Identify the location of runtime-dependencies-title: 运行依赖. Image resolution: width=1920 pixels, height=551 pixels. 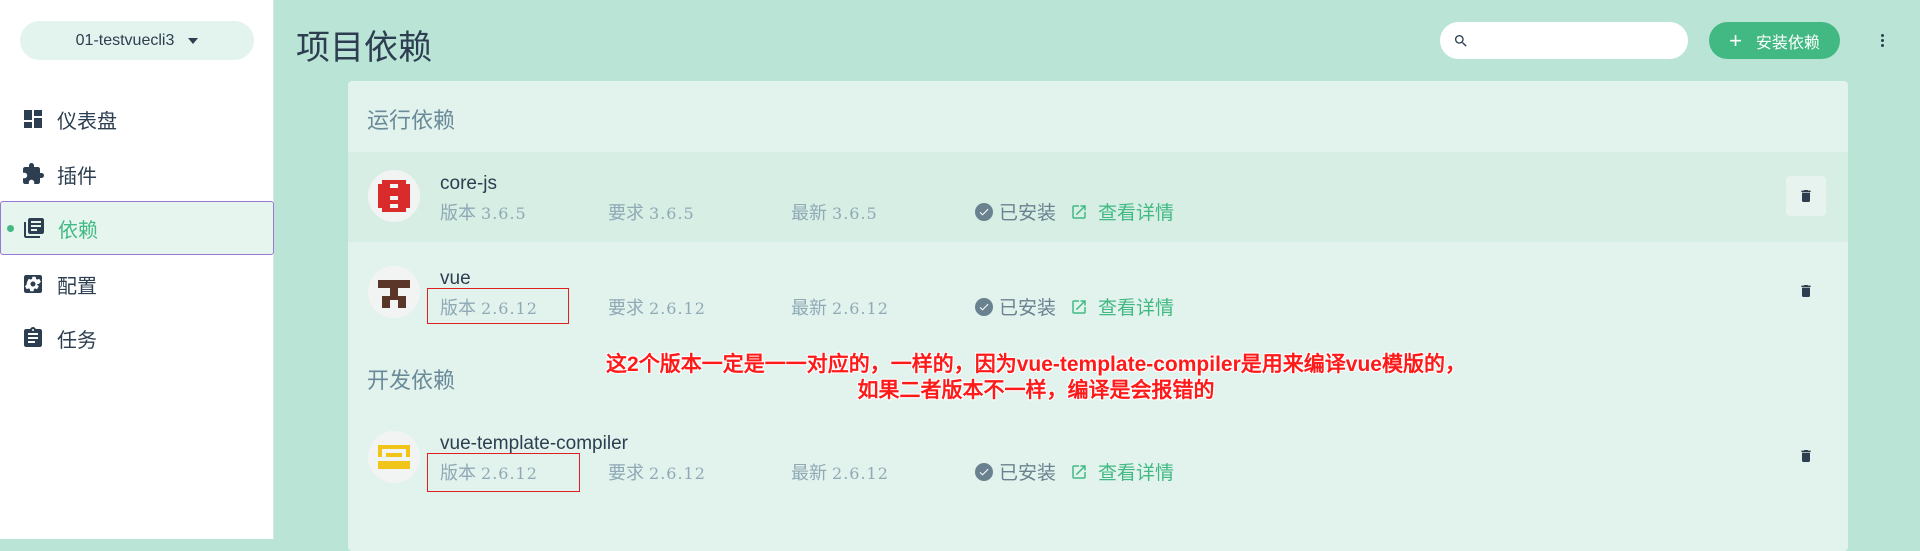
(411, 120).